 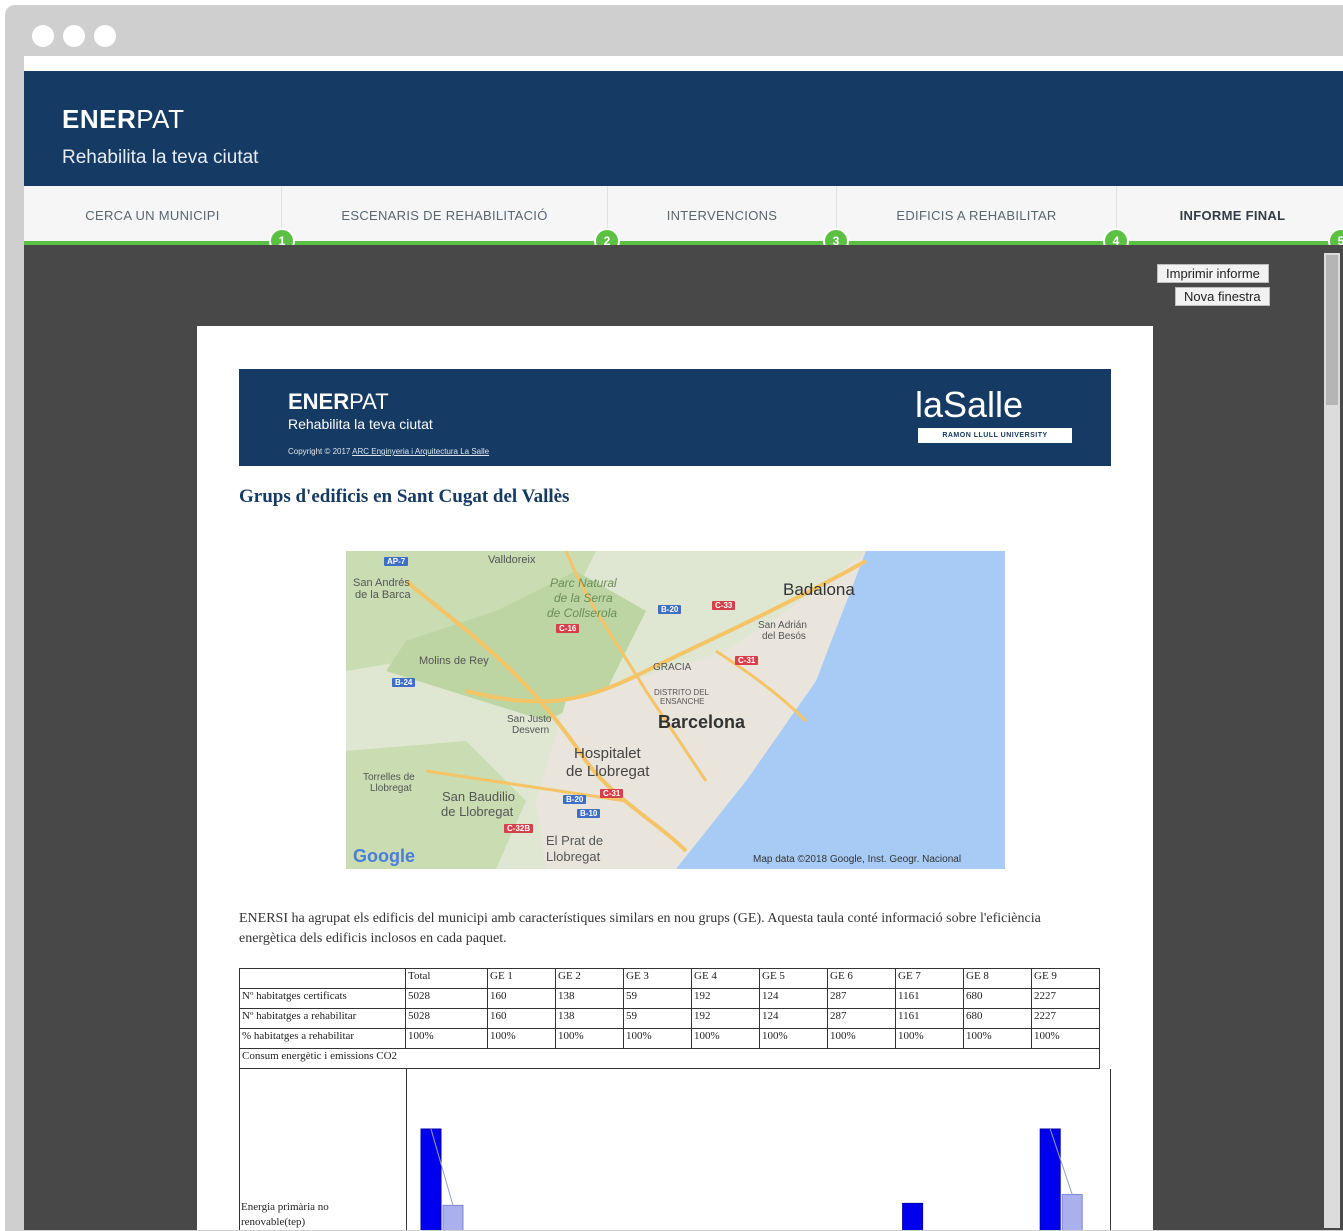 What do you see at coordinates (389, 777) in the screenshot?
I see `label-torrelles: Torrelles de` at bounding box center [389, 777].